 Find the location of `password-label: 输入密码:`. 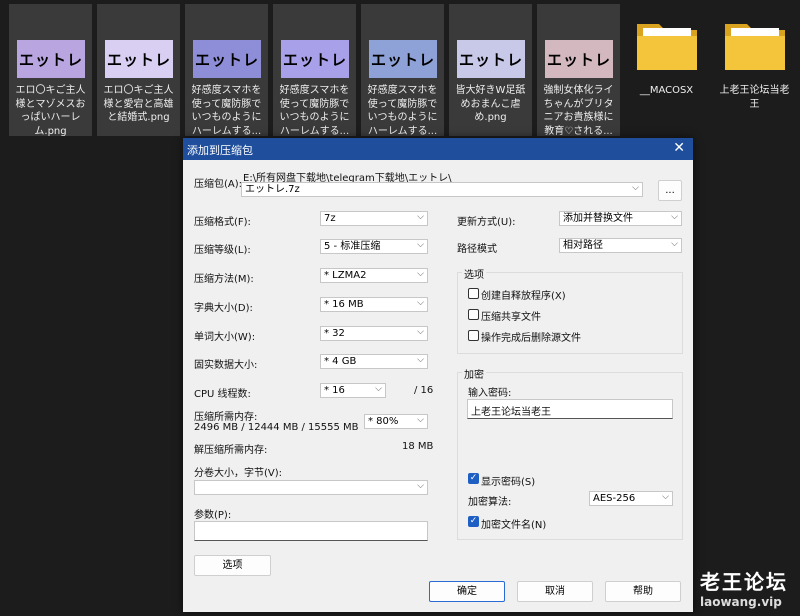

password-label: 输入密码: is located at coordinates (490, 393).